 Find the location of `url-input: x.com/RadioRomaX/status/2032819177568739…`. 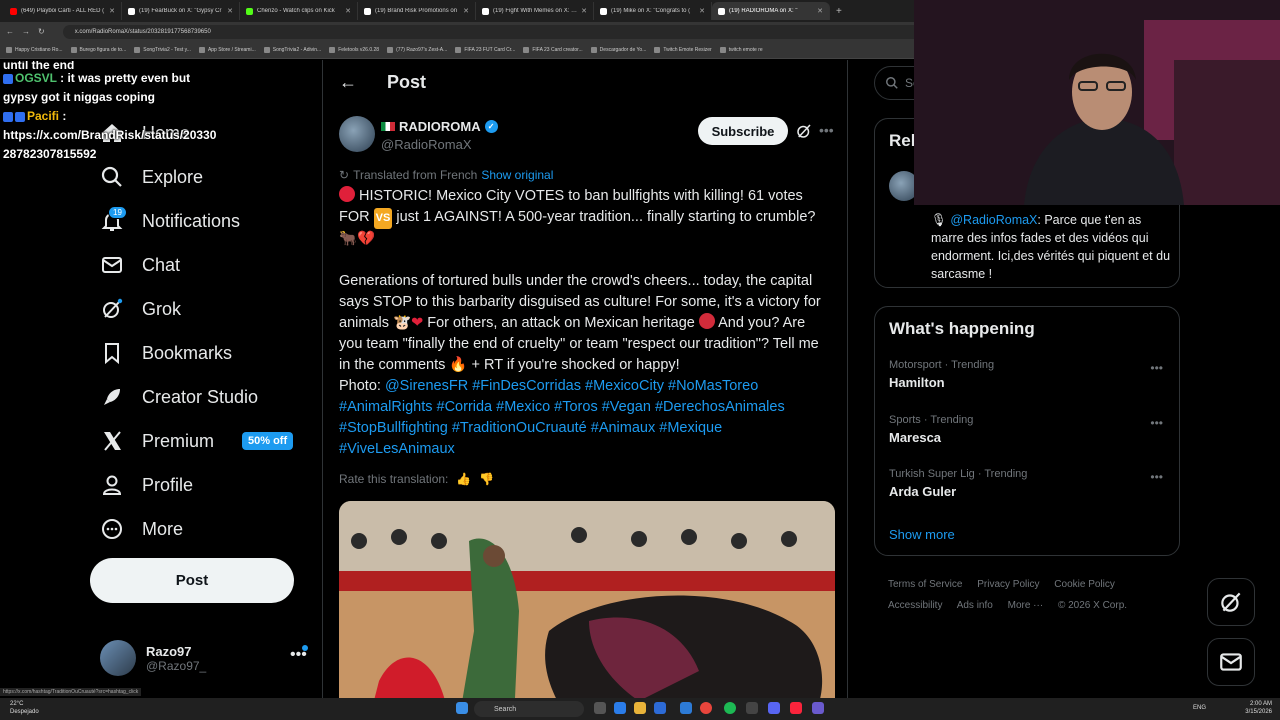

url-input: x.com/RadioRomaX/status/2032819177568739… is located at coordinates (502, 31).